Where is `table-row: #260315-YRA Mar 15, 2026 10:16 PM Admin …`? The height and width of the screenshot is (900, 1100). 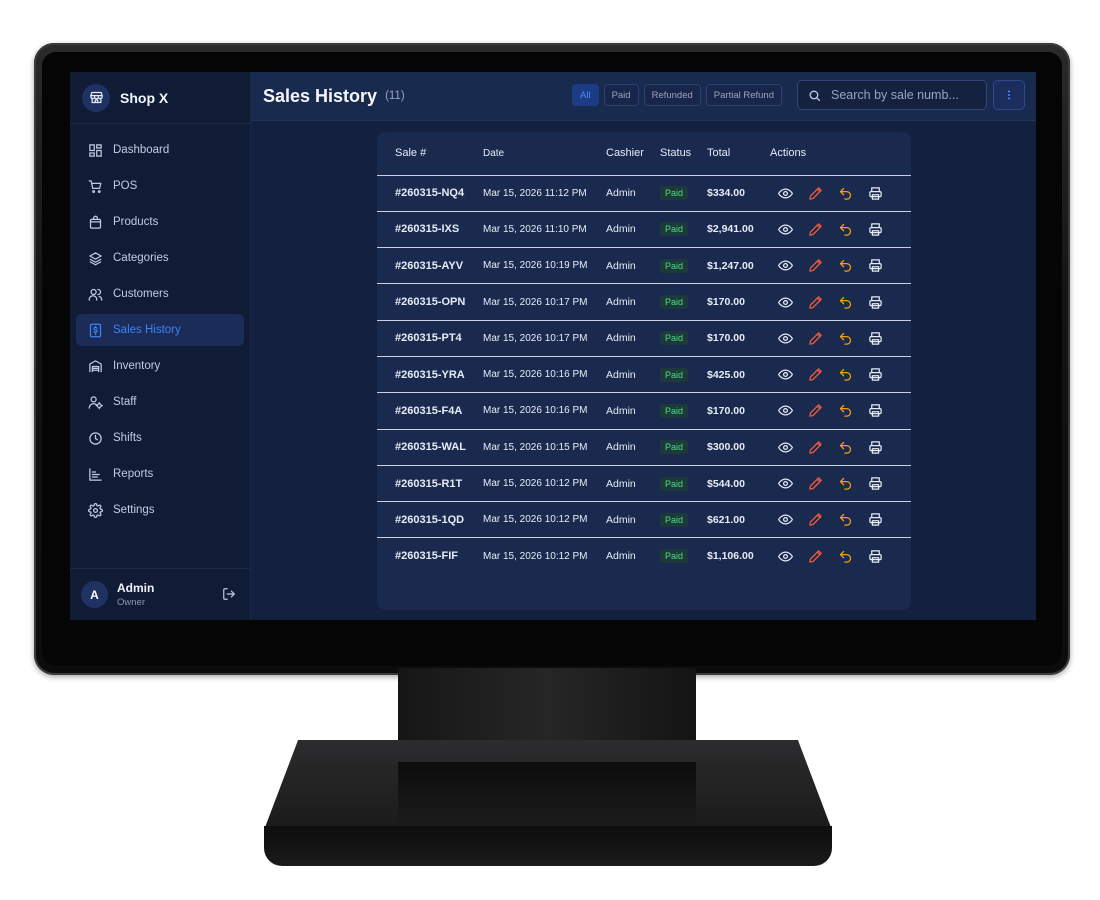
table-row: #260315-YRA Mar 15, 2026 10:16 PM Admin … is located at coordinates (644, 375).